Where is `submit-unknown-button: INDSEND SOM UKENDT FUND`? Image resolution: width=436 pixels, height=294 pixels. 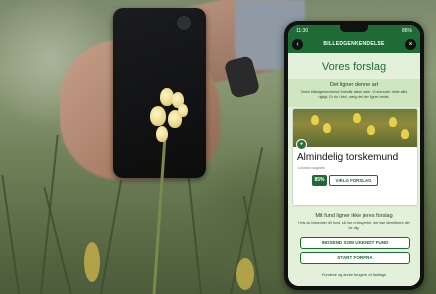
submit-unknown-button: INDSEND SOM UKENDT FUND is located at coordinates (355, 243).